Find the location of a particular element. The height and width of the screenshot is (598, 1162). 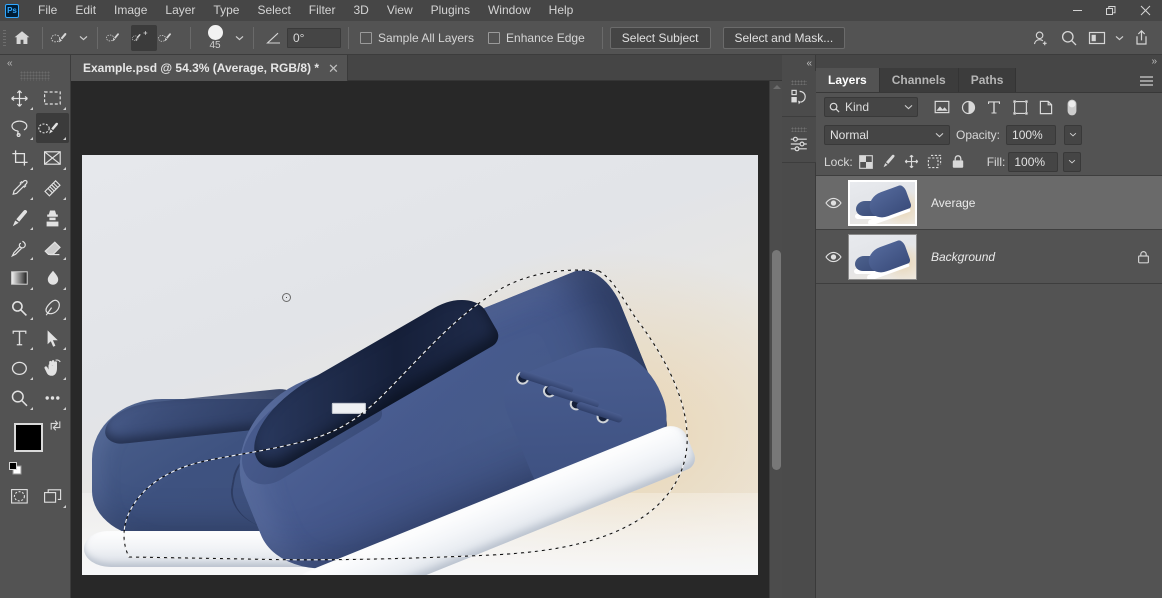

menu-window: Window is located at coordinates (509, 10).